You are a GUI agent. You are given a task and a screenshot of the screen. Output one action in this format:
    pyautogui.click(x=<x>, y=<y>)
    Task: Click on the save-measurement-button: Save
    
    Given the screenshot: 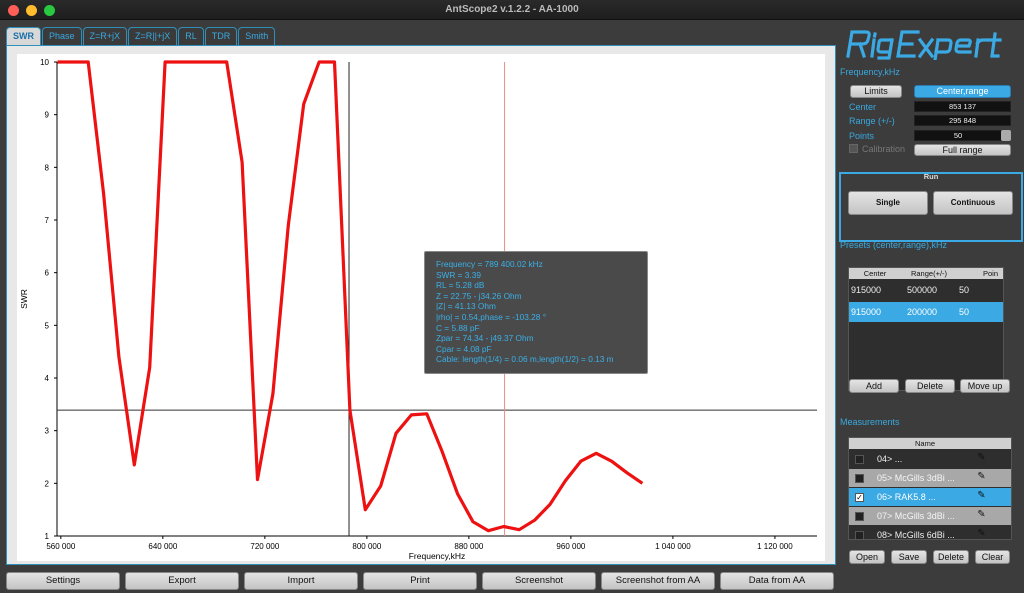 What is the action you would take?
    pyautogui.click(x=909, y=557)
    